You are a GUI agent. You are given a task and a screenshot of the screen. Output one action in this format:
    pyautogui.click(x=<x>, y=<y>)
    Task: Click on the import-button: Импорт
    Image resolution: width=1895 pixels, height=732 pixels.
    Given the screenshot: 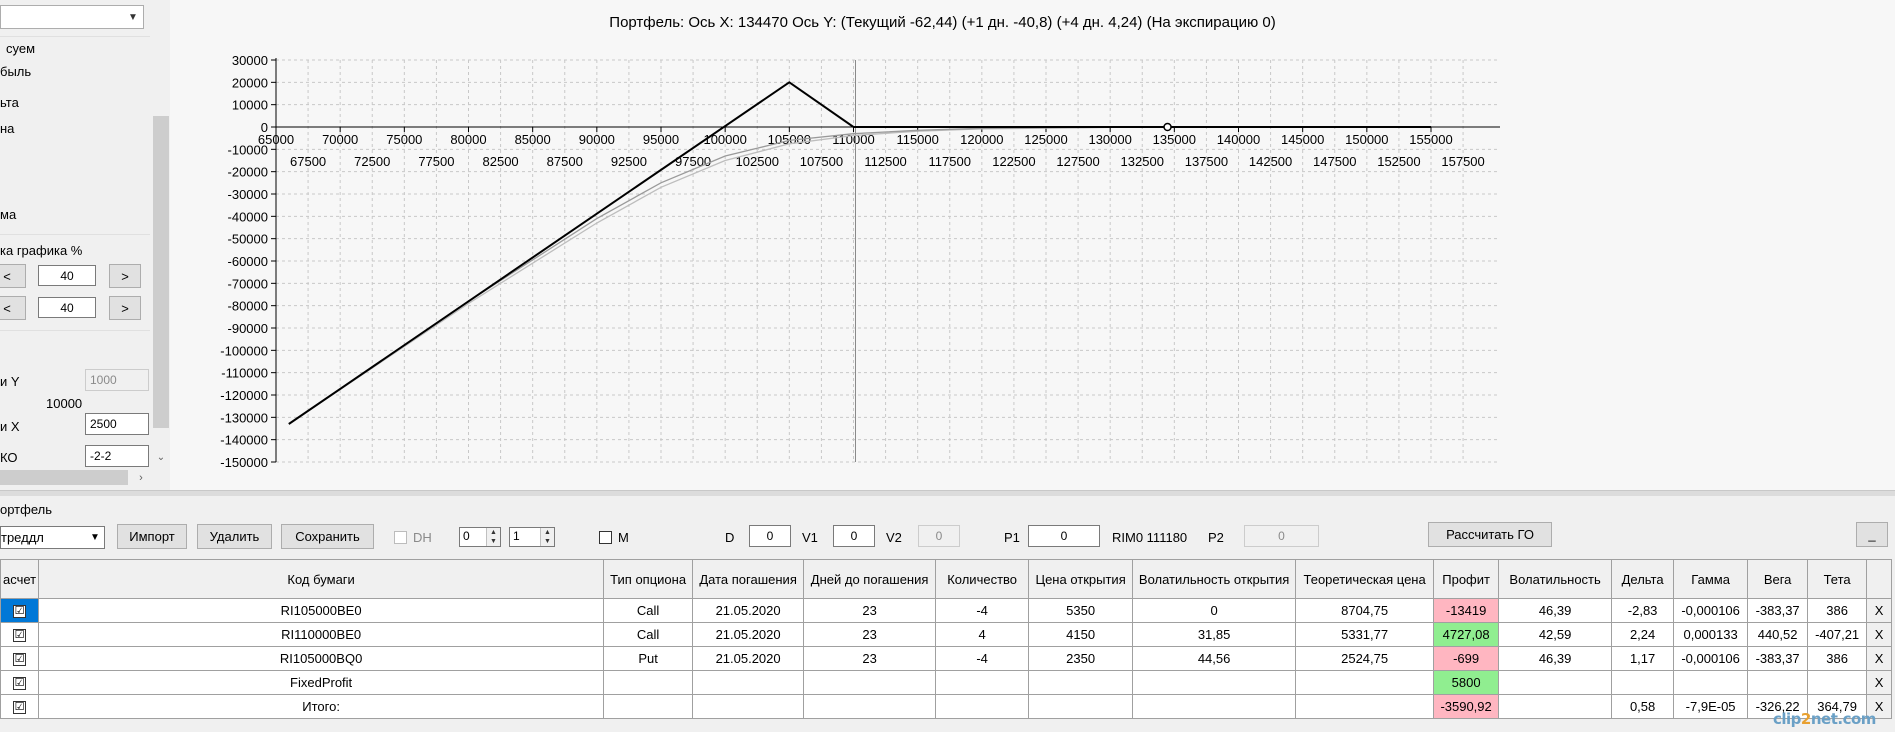 What is the action you would take?
    pyautogui.click(x=152, y=536)
    